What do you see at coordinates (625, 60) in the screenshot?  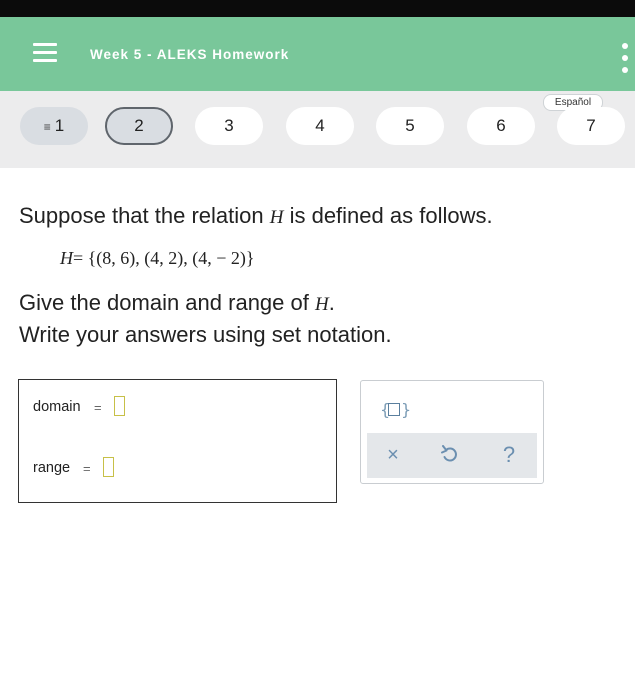 I see `more-options-icon` at bounding box center [625, 60].